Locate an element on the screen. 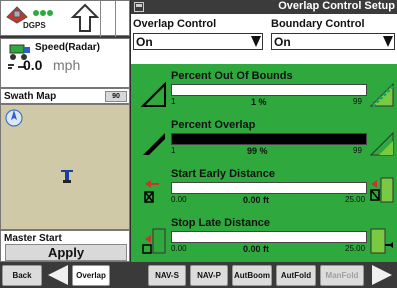 Image resolution: width=397 pixels, height=288 pixels. control-selectors: Overlap Control On Boundary Control On is located at coordinates (264, 39).